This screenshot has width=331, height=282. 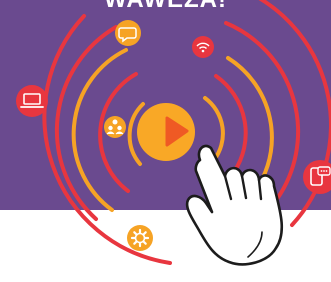 I want to click on laptop-icon, so click(x=32, y=101).